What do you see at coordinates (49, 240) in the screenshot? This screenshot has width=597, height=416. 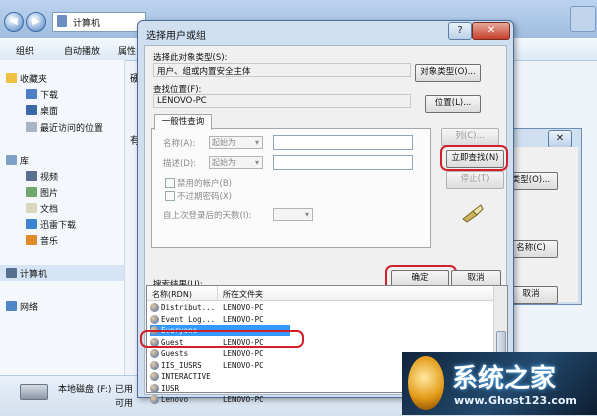 I see `sidebar-item-music: 音乐` at bounding box center [49, 240].